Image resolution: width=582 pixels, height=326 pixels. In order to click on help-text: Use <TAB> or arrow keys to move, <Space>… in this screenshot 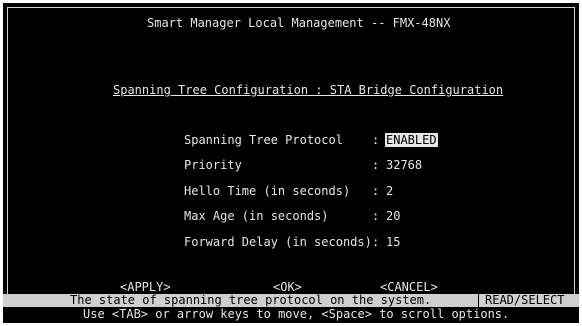, I will do `click(296, 314)`.